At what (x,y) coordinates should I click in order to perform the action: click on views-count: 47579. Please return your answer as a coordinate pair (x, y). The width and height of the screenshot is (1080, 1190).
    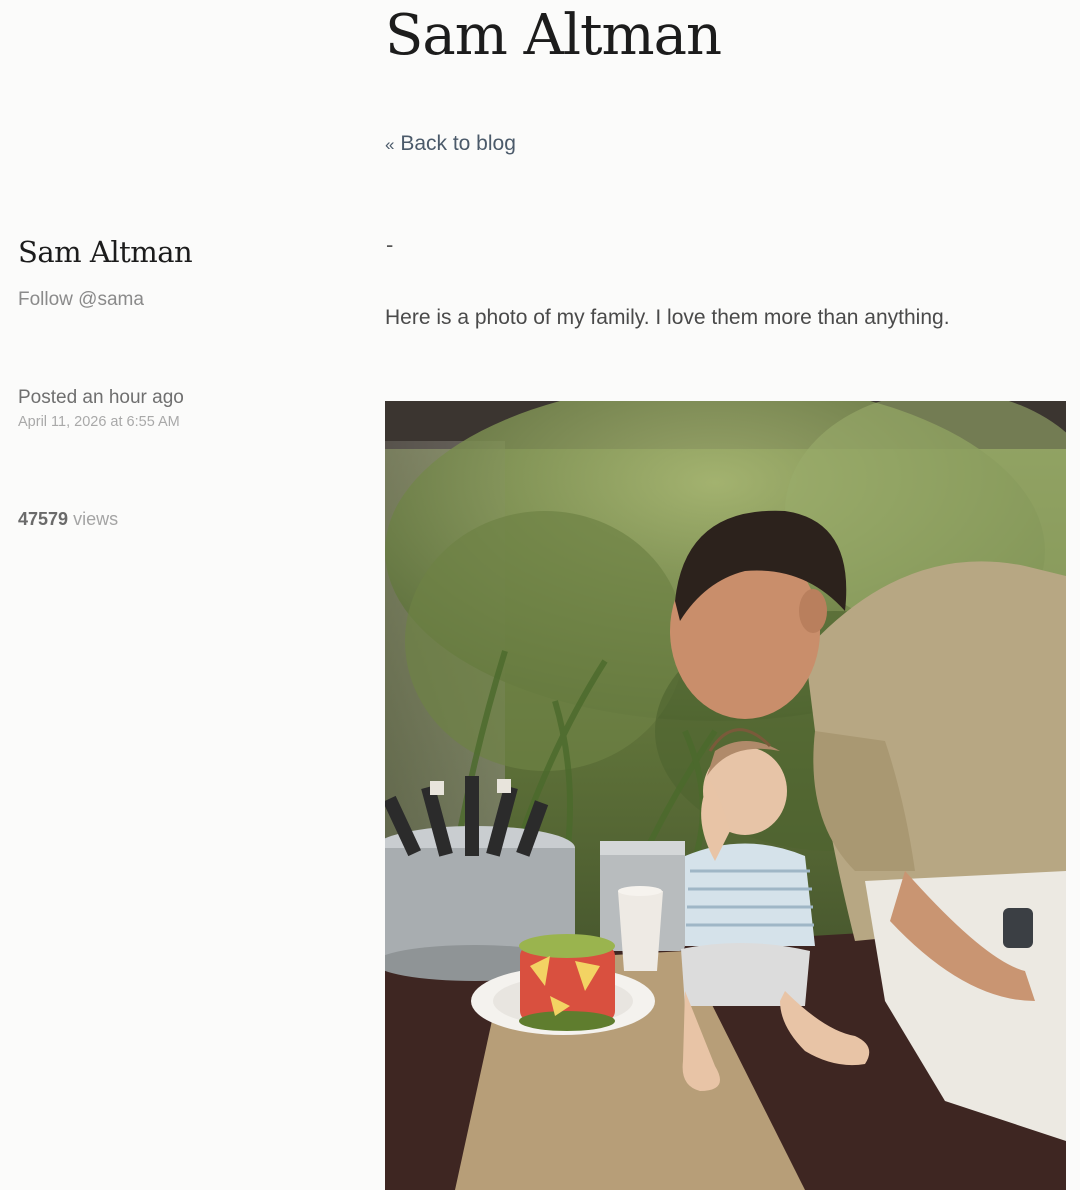
    Looking at the image, I should click on (43, 519).